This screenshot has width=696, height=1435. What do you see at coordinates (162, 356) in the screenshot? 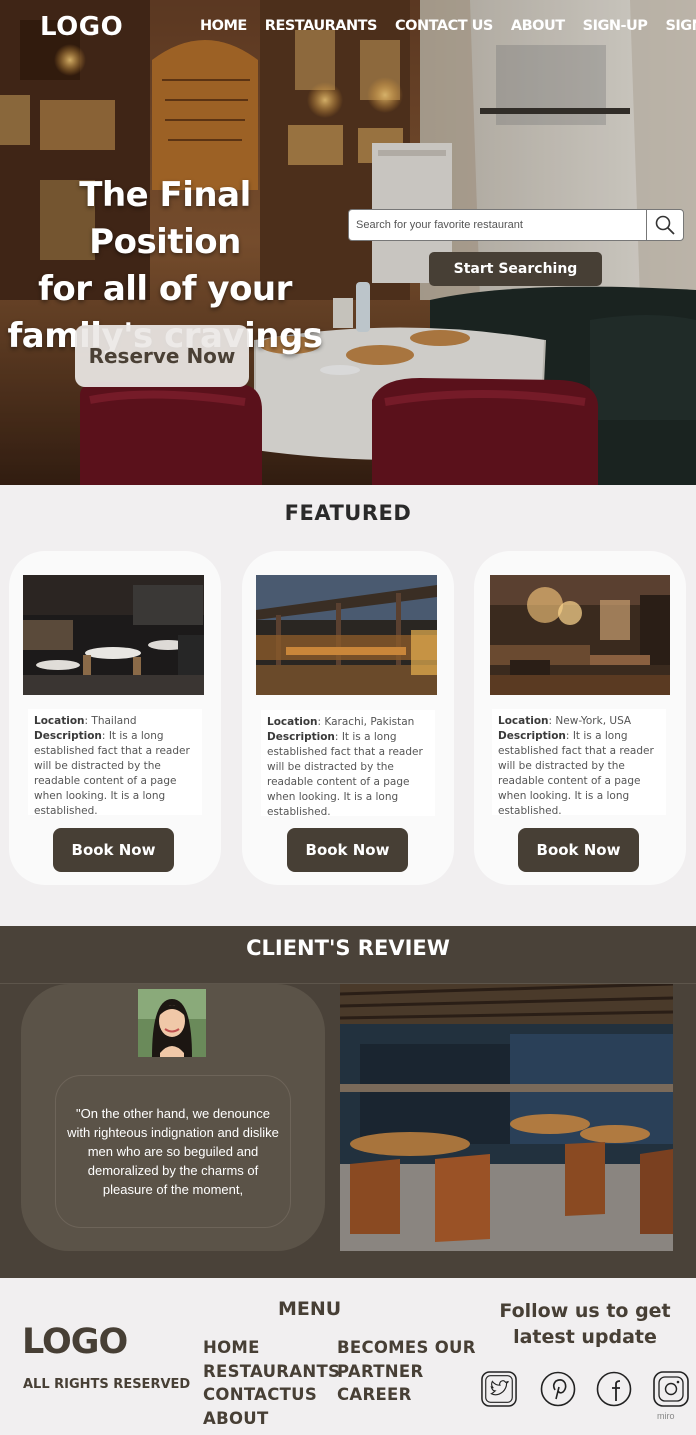
I see `reserve-now-button: Reserve Now` at bounding box center [162, 356].